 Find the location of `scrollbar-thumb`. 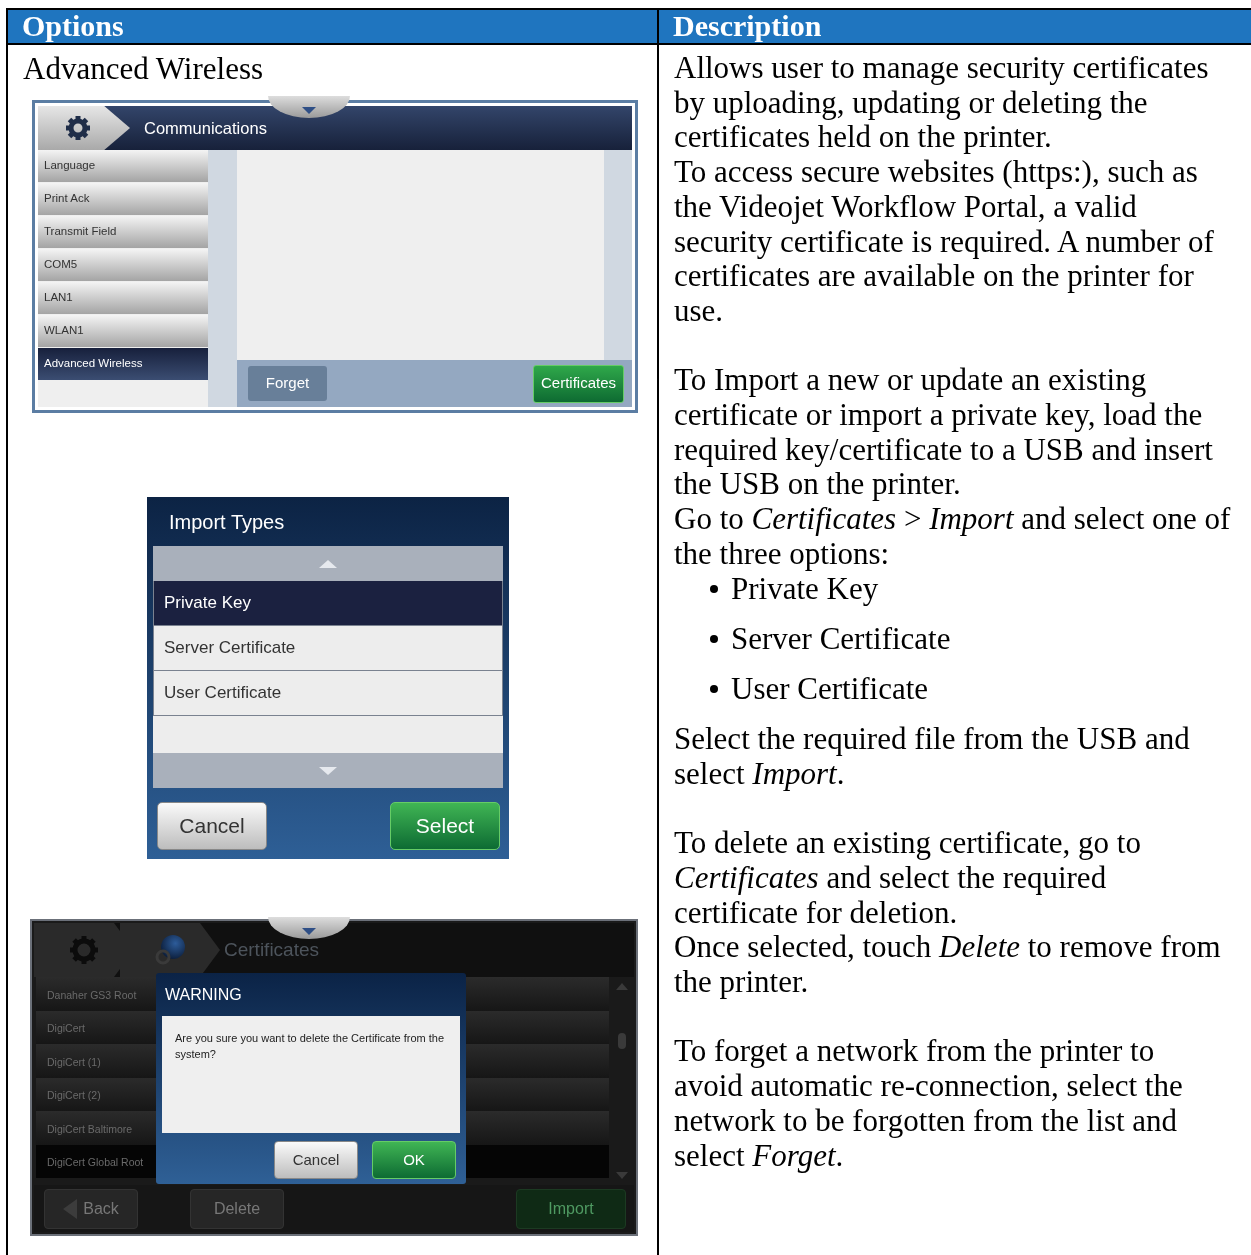

scrollbar-thumb is located at coordinates (621, 1041).